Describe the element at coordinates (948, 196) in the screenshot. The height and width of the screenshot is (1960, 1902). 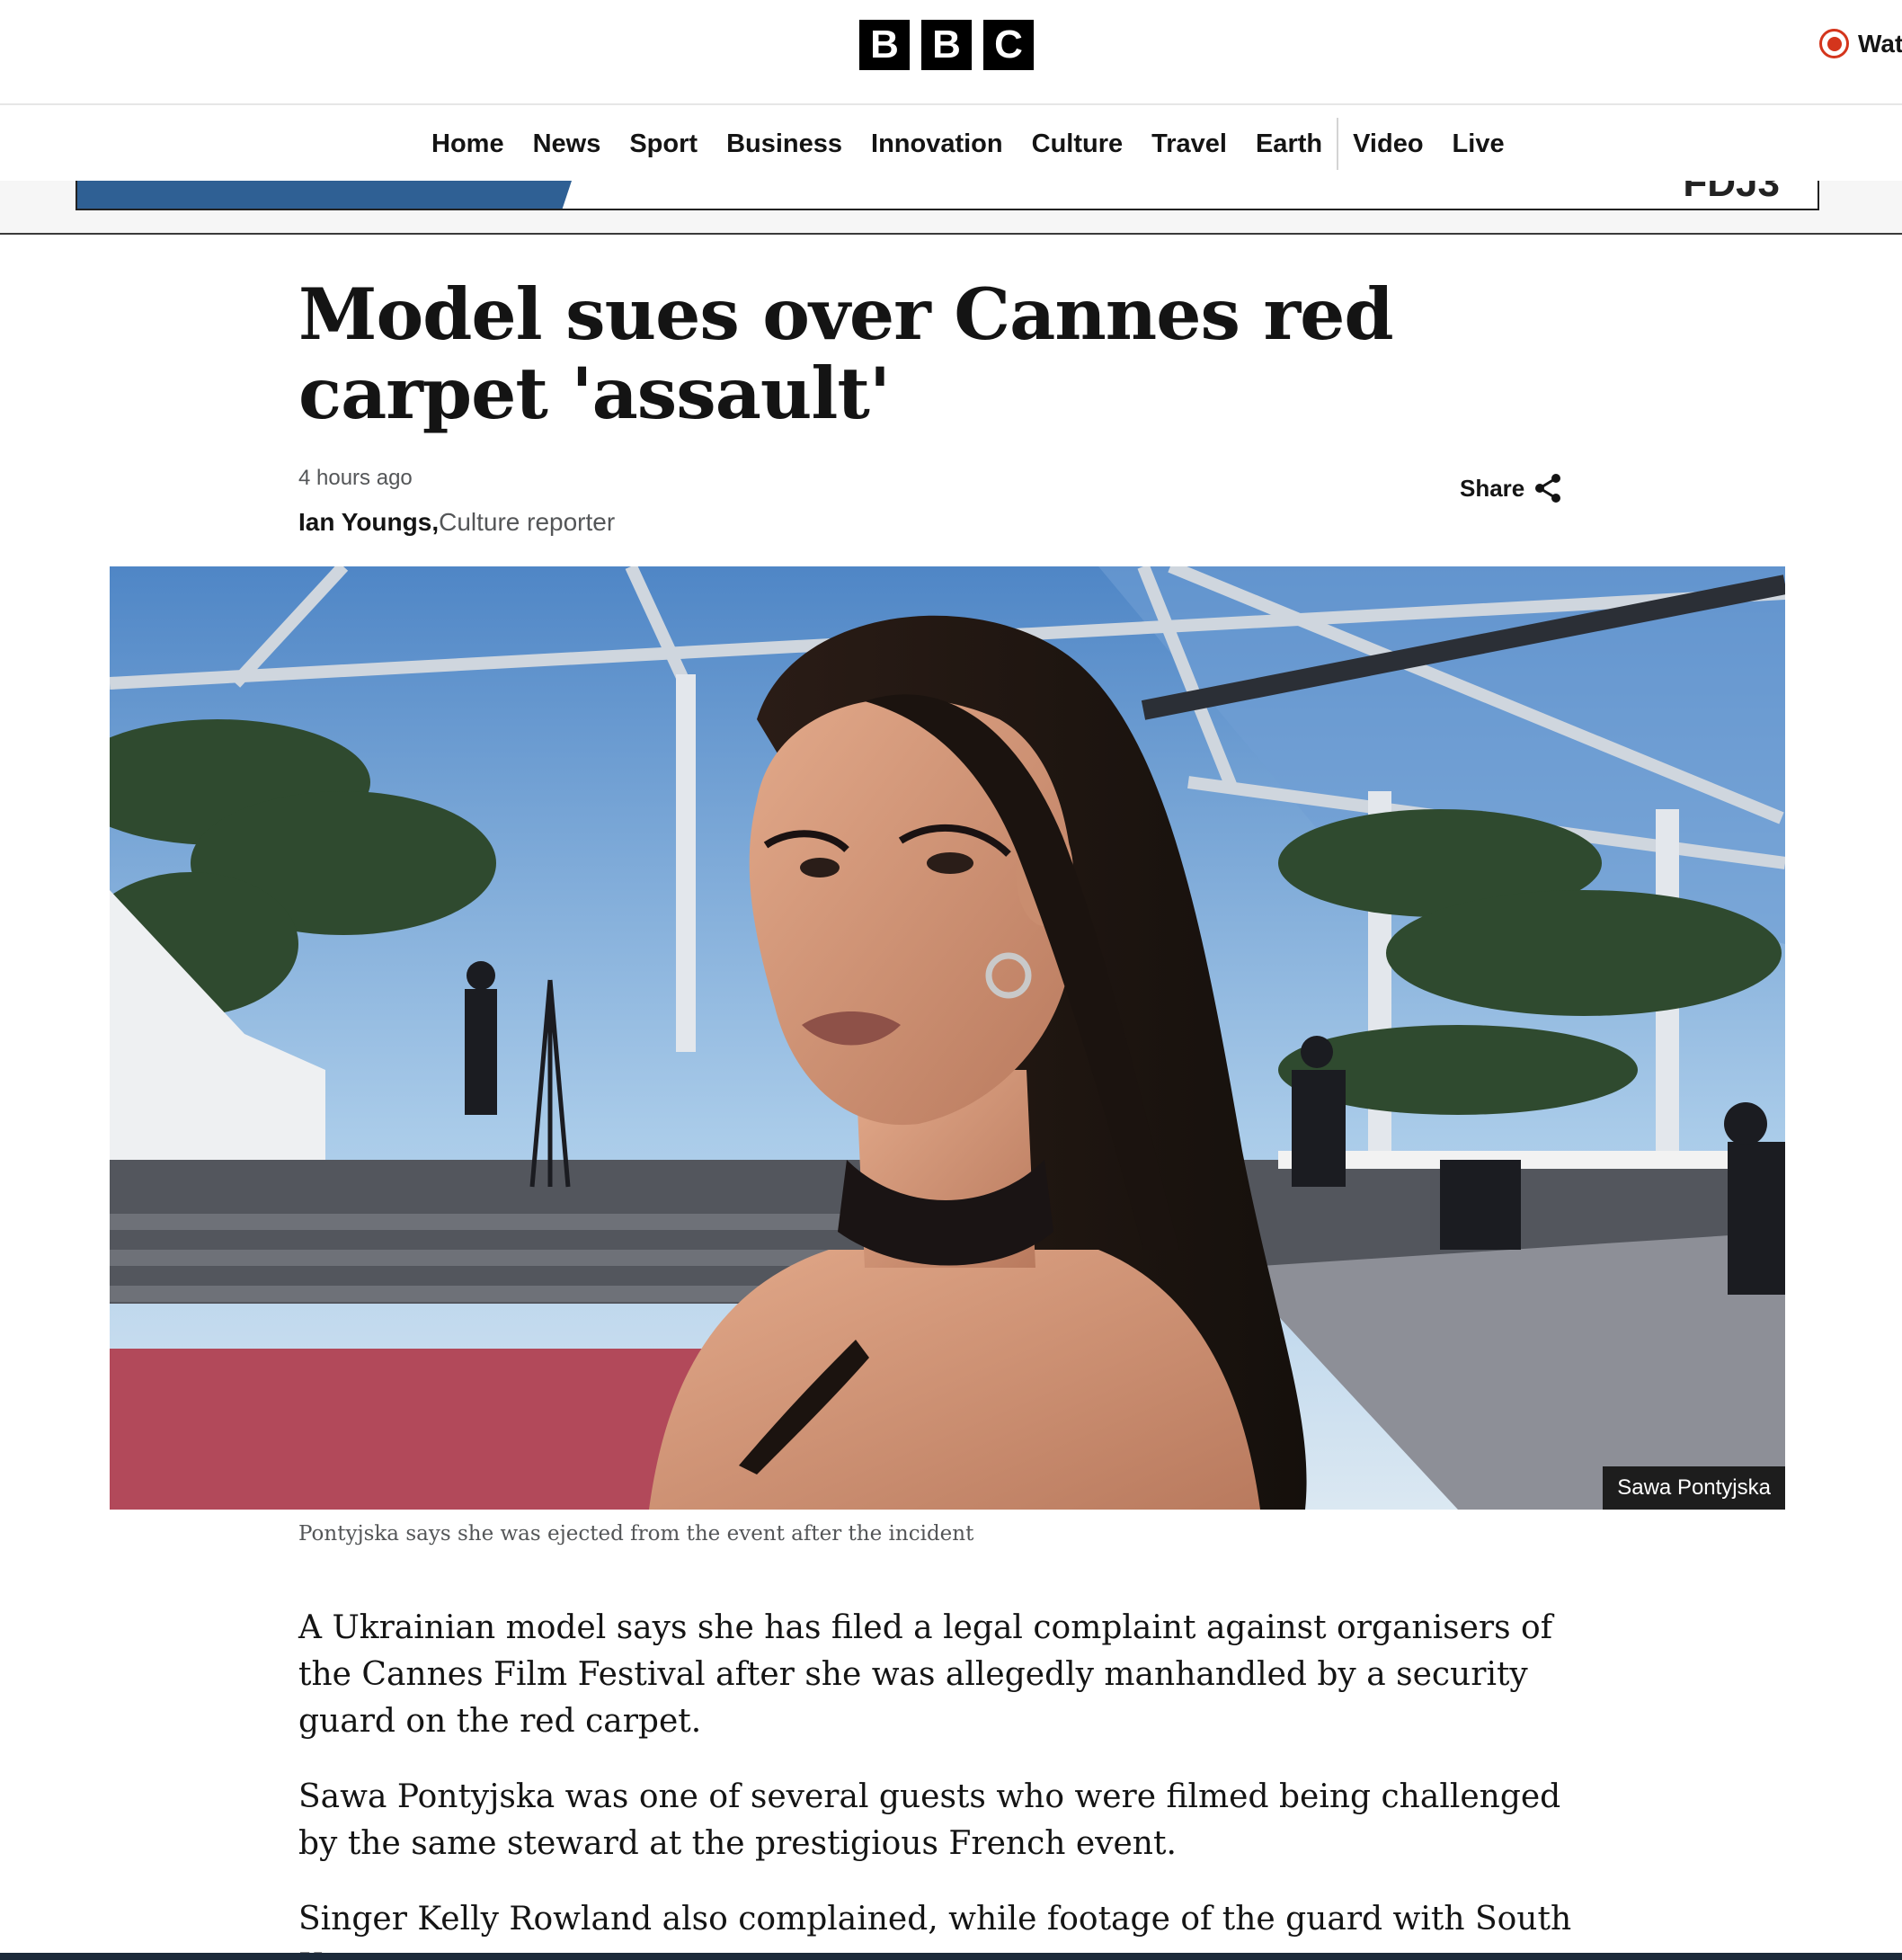
I see `advertisement-banner: FDJ3` at that location.